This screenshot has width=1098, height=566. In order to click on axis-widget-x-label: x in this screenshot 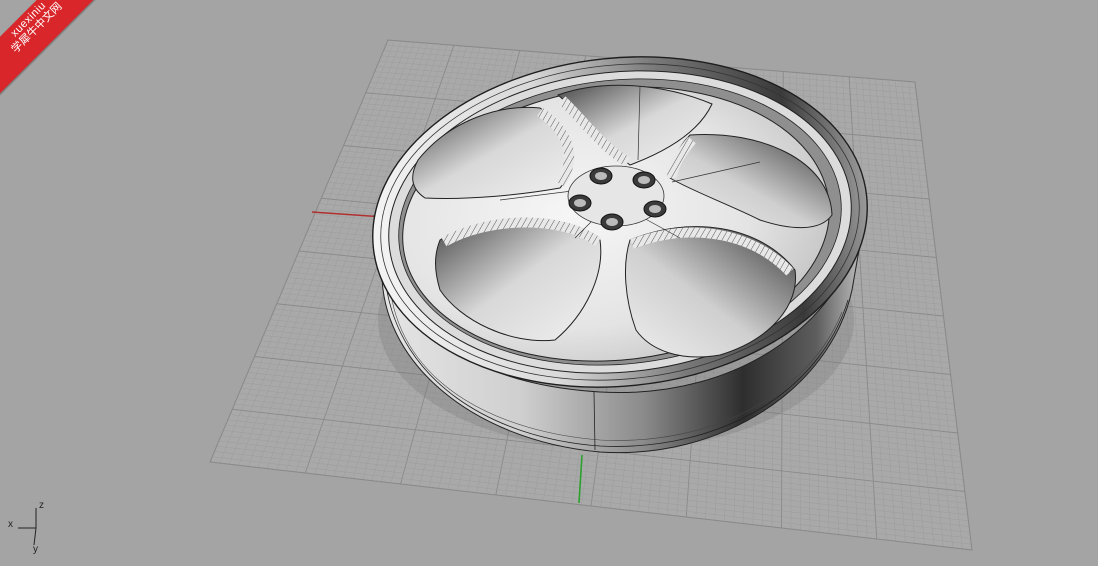, I will do `click(10, 524)`.